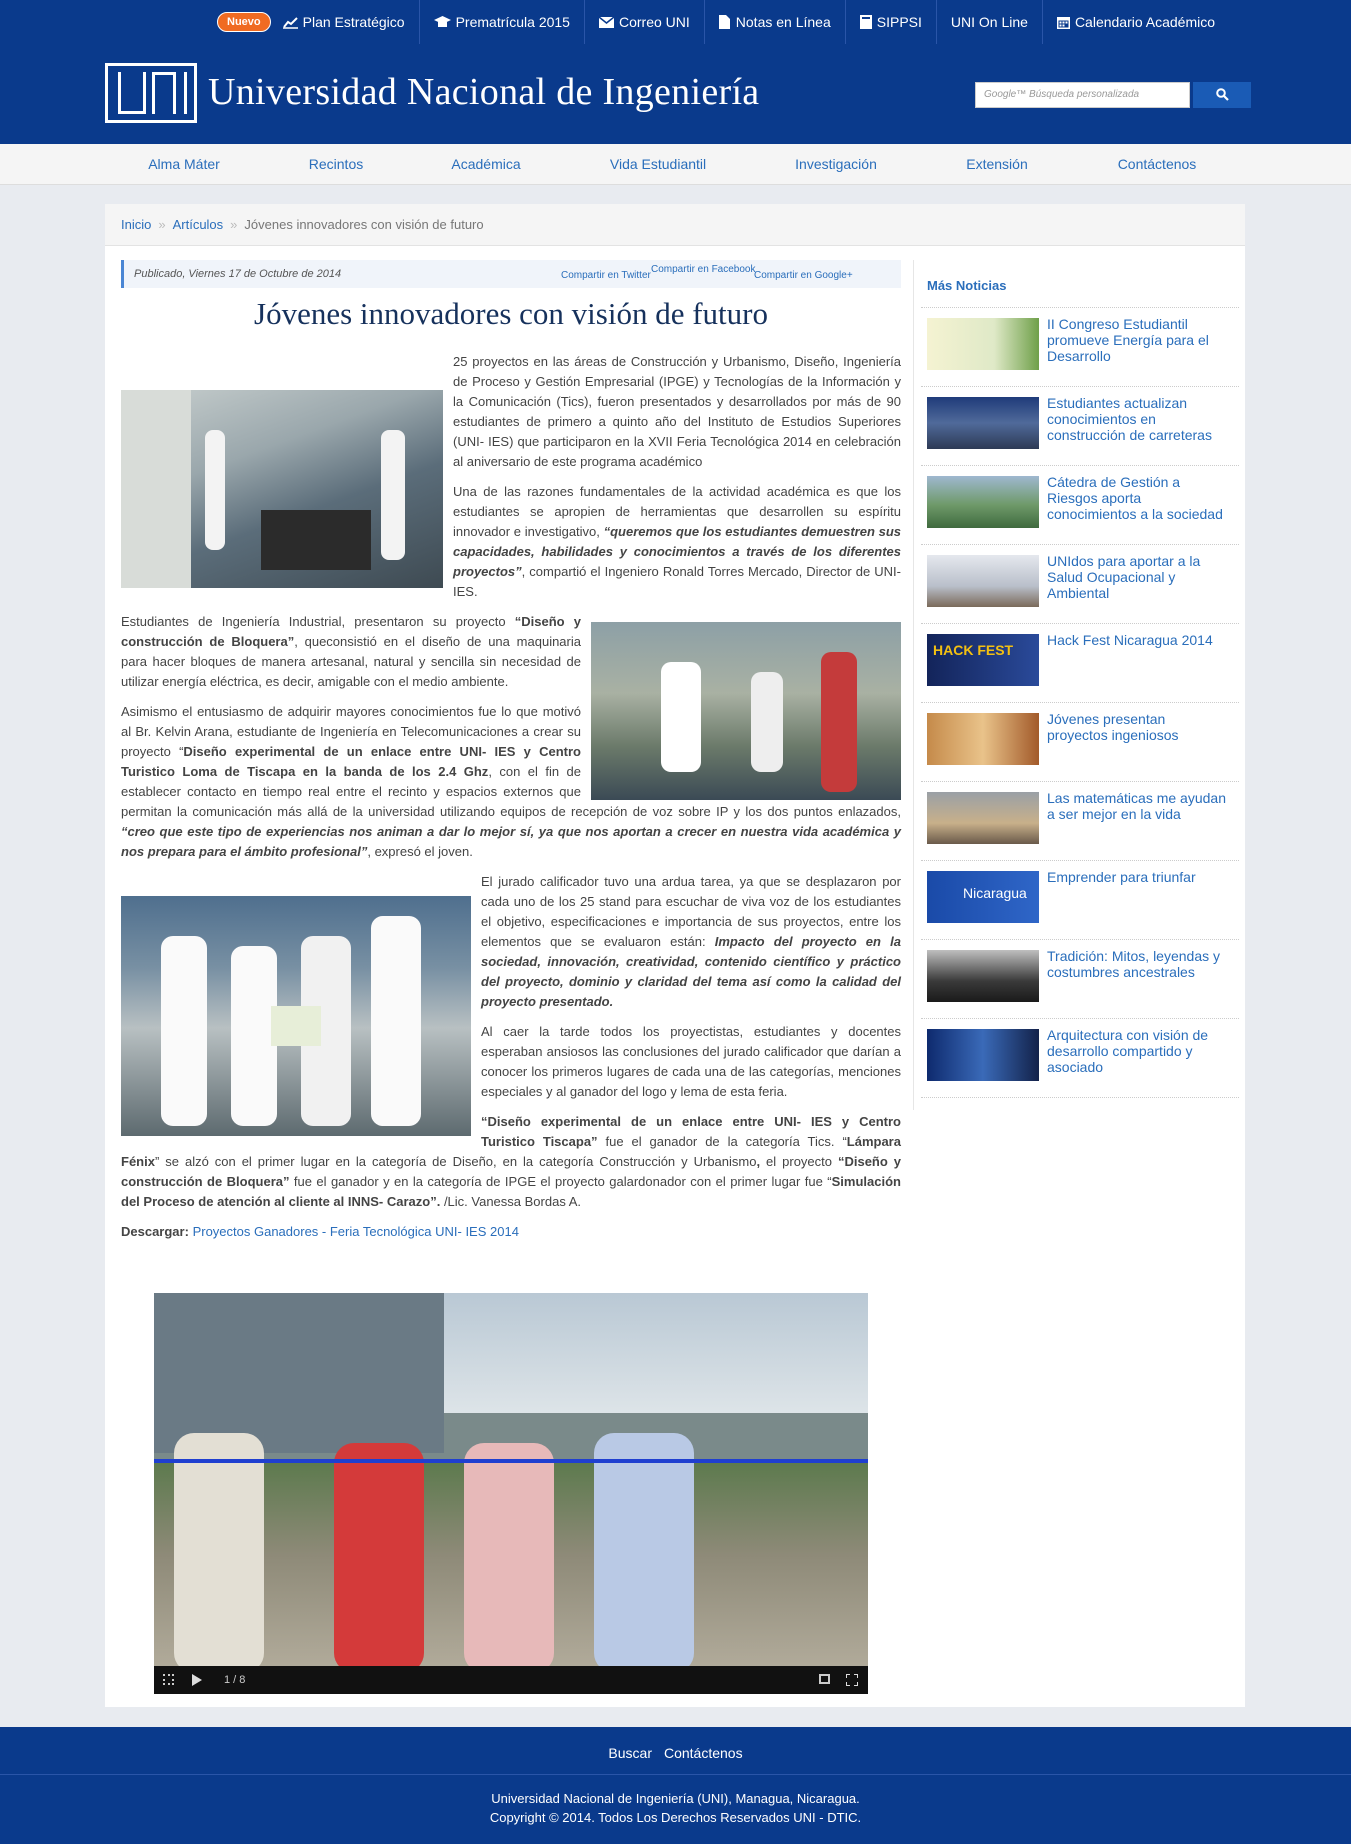 The width and height of the screenshot is (1351, 1844). What do you see at coordinates (1080, 900) in the screenshot?
I see `news-item: Nicaragua Emprender para triunfar` at bounding box center [1080, 900].